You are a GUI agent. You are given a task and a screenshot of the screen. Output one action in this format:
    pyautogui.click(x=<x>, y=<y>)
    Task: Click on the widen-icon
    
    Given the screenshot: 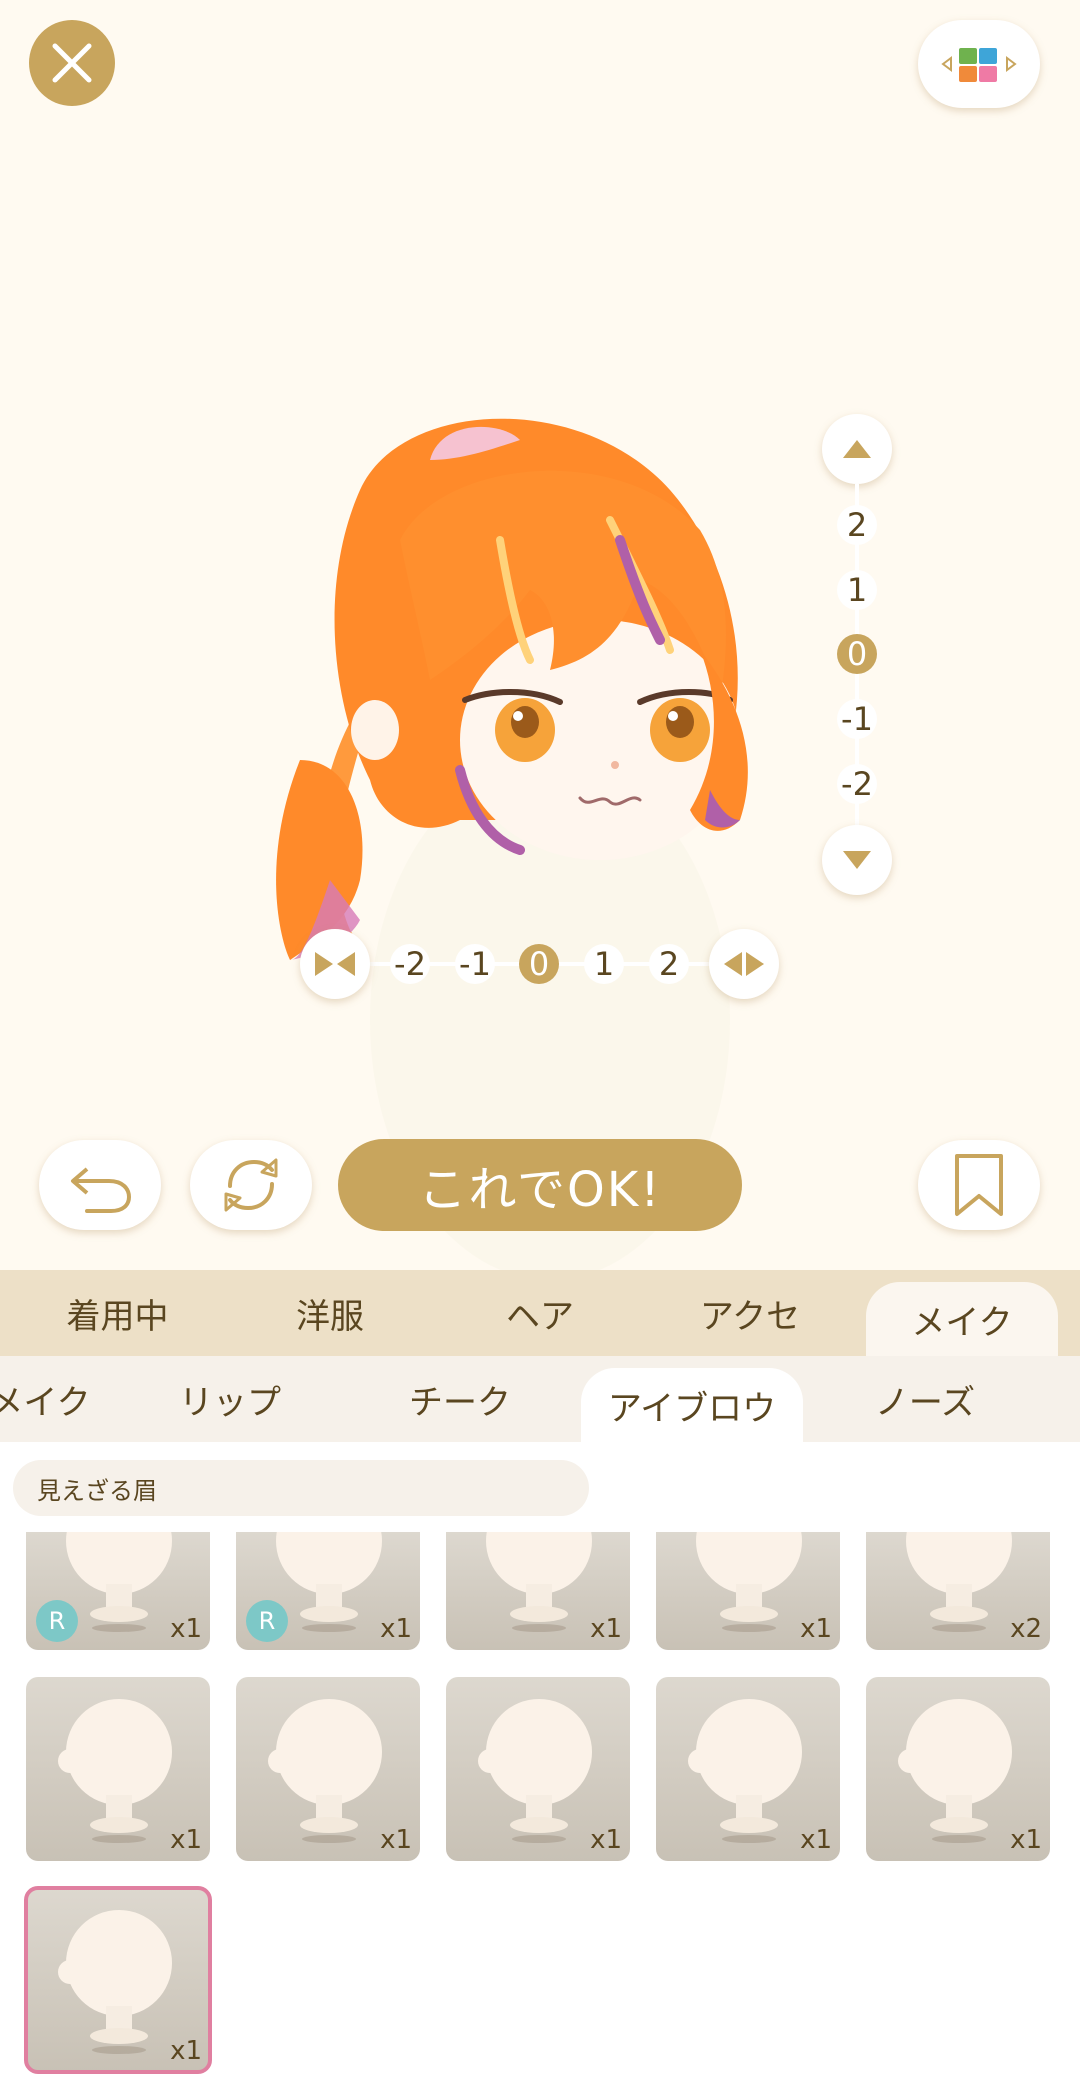 What is the action you would take?
    pyautogui.click(x=744, y=964)
    